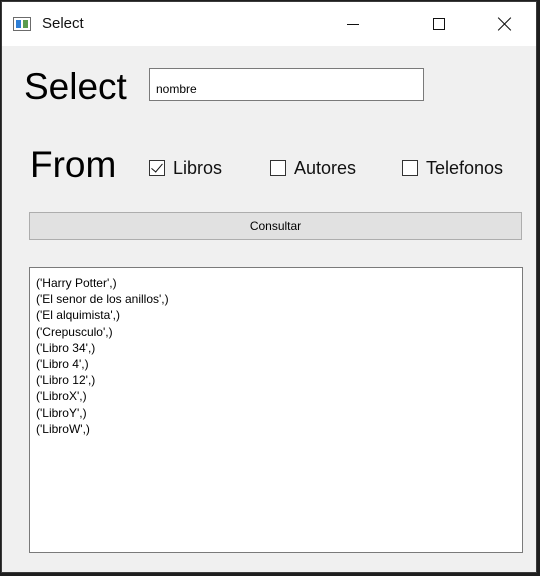 The image size is (540, 576). Describe the element at coordinates (66, 380) in the screenshot. I see `result-line: ('Libro 12',)` at that location.